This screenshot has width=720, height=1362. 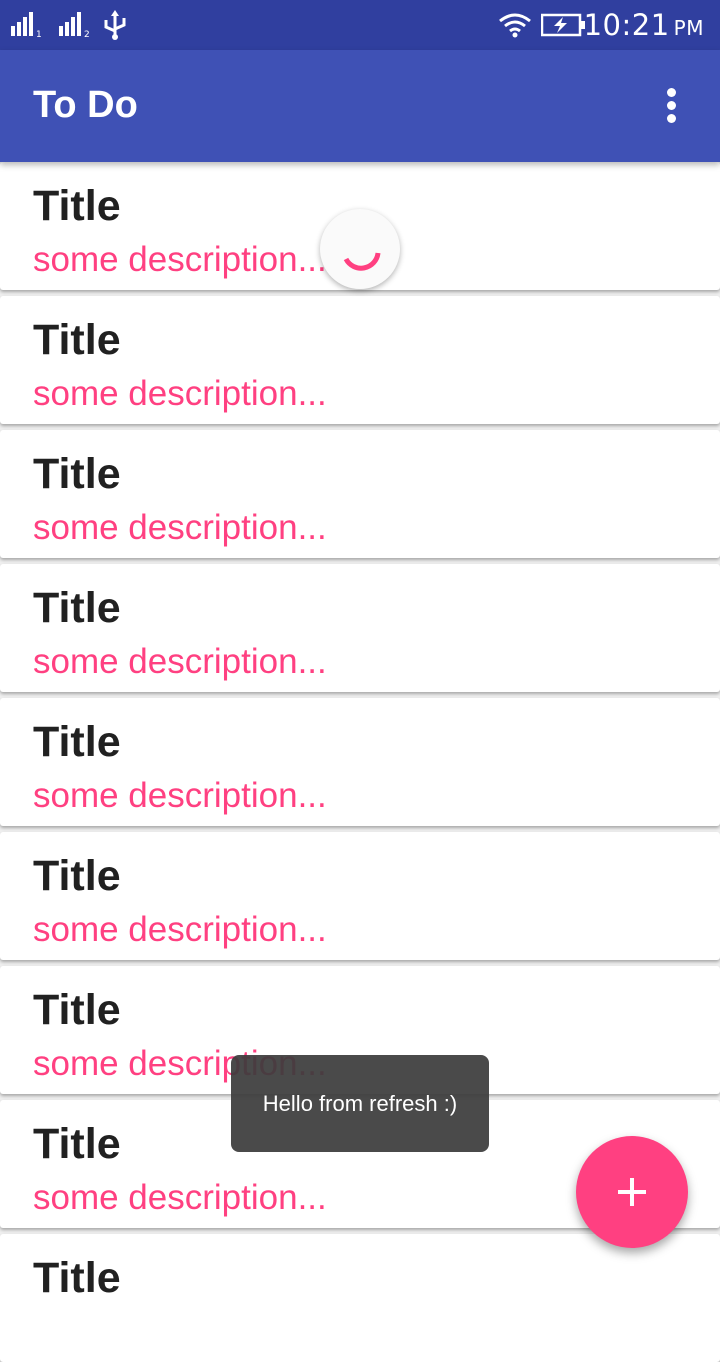 I want to click on wifi-icon, so click(x=515, y=25).